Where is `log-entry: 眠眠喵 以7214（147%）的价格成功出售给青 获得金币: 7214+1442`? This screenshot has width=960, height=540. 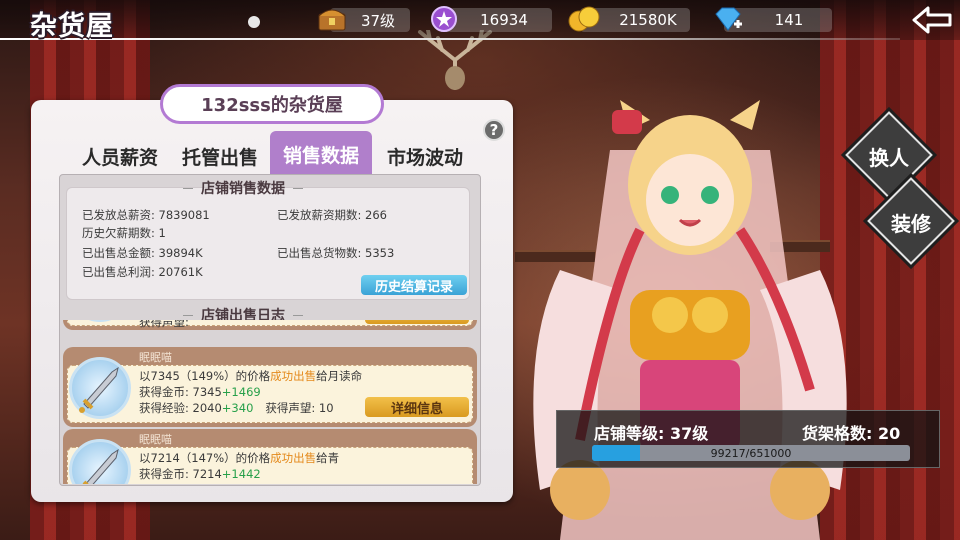
log-entry: 眠眠喵 以7214（147%）的价格成功出售给青 获得金币: 7214+1442 is located at coordinates (270, 456).